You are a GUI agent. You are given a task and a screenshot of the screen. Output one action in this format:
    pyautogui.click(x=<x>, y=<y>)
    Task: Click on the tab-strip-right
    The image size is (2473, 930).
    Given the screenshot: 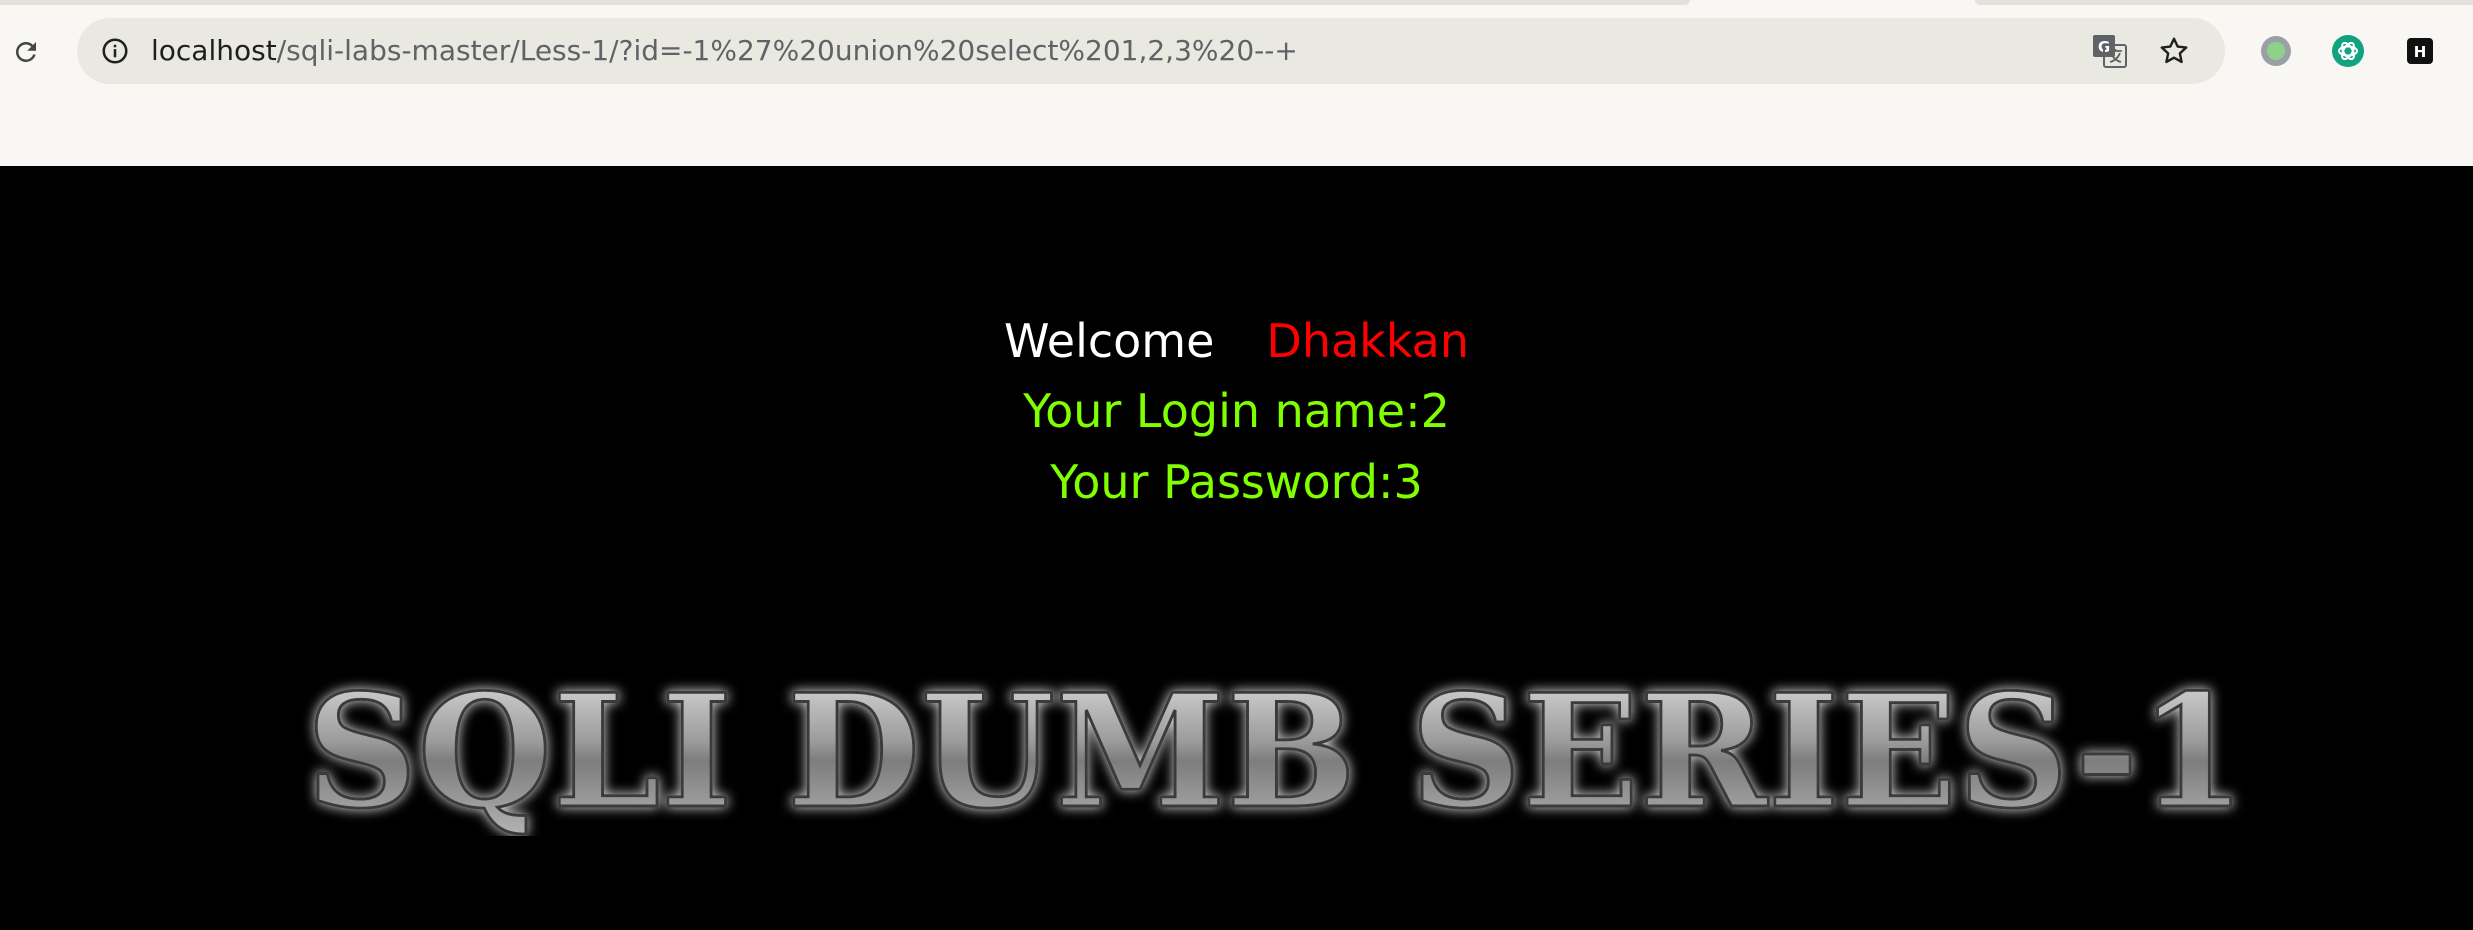 What is the action you would take?
    pyautogui.click(x=2224, y=2)
    